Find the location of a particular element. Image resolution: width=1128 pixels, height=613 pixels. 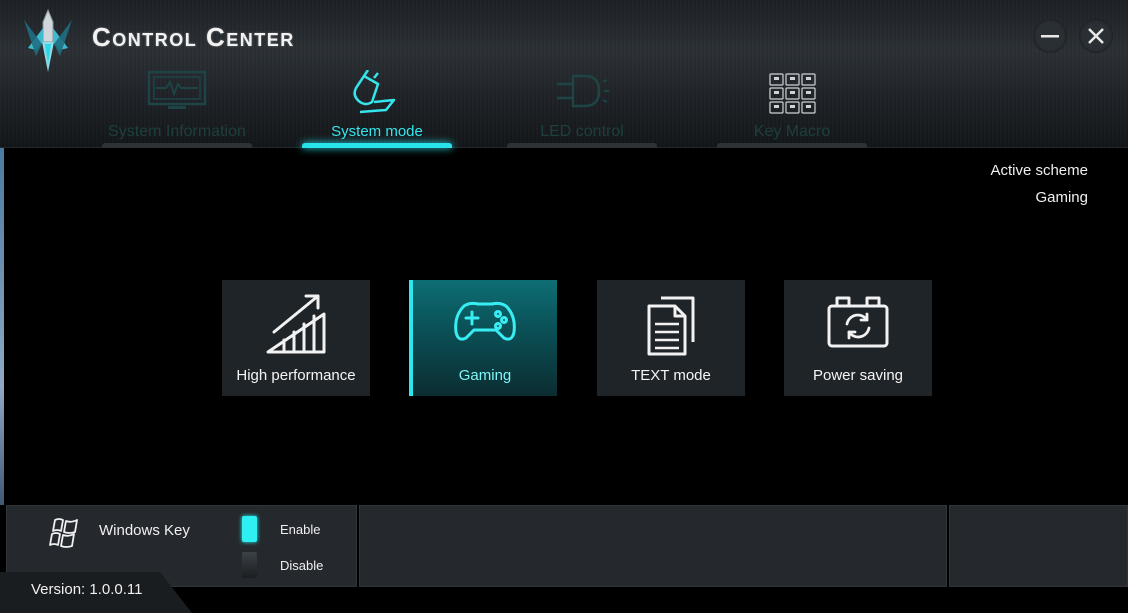

document-icon is located at coordinates (671, 326).